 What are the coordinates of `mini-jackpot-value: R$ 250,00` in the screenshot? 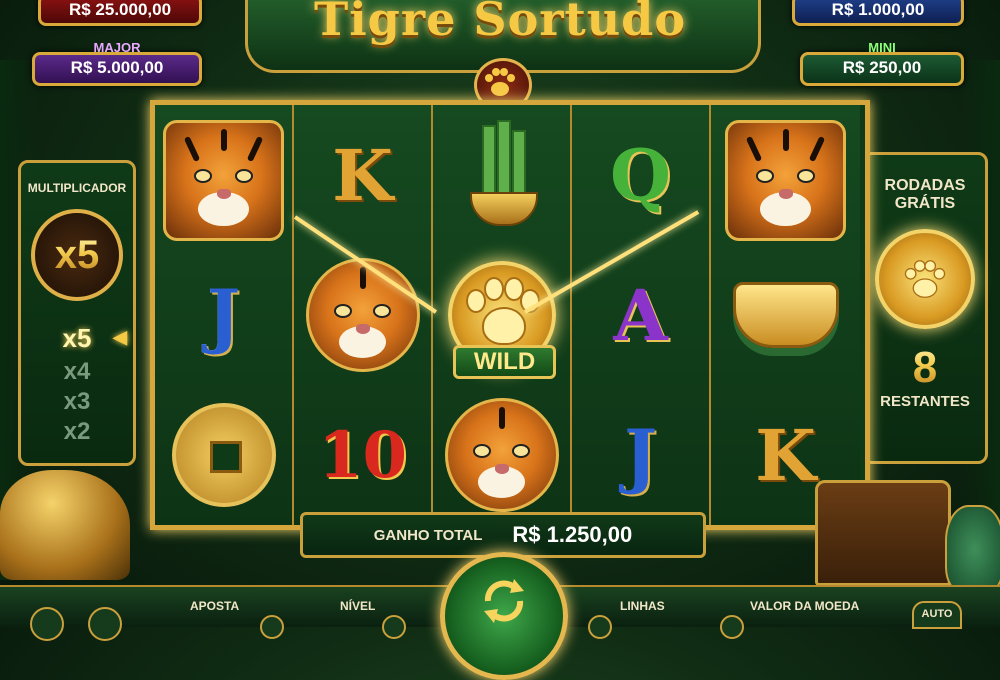 It's located at (882, 67).